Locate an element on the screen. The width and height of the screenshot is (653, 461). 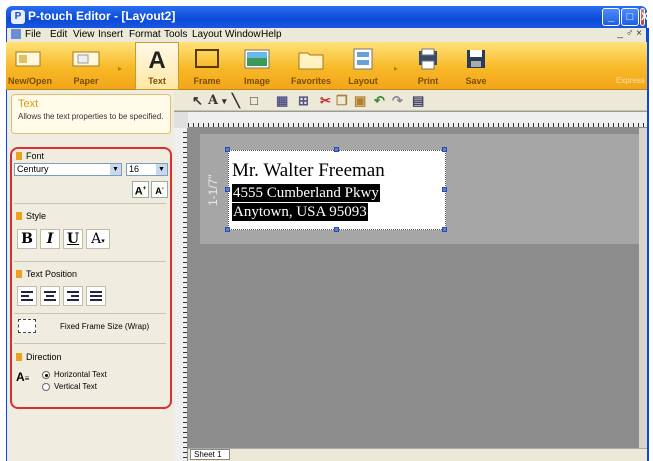
horizontal-scrollbar is located at coordinates (417, 454).